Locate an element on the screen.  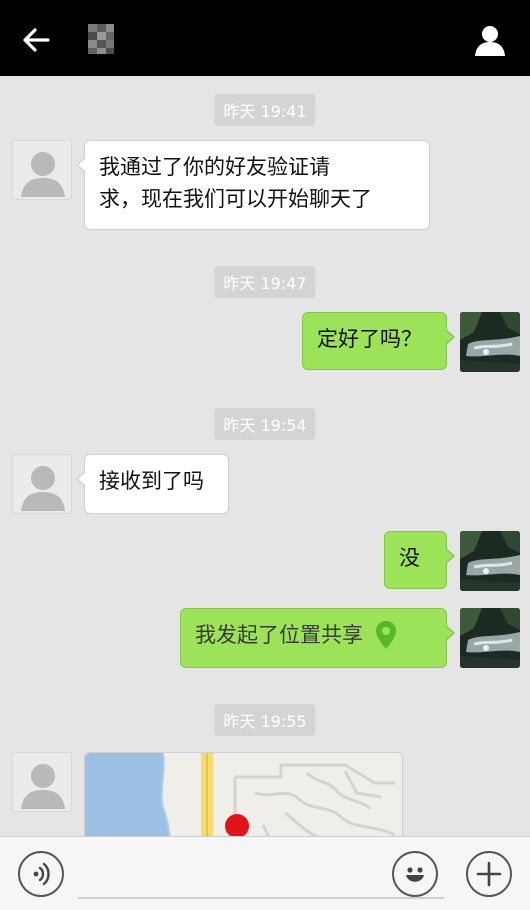
more-button is located at coordinates (489, 874).